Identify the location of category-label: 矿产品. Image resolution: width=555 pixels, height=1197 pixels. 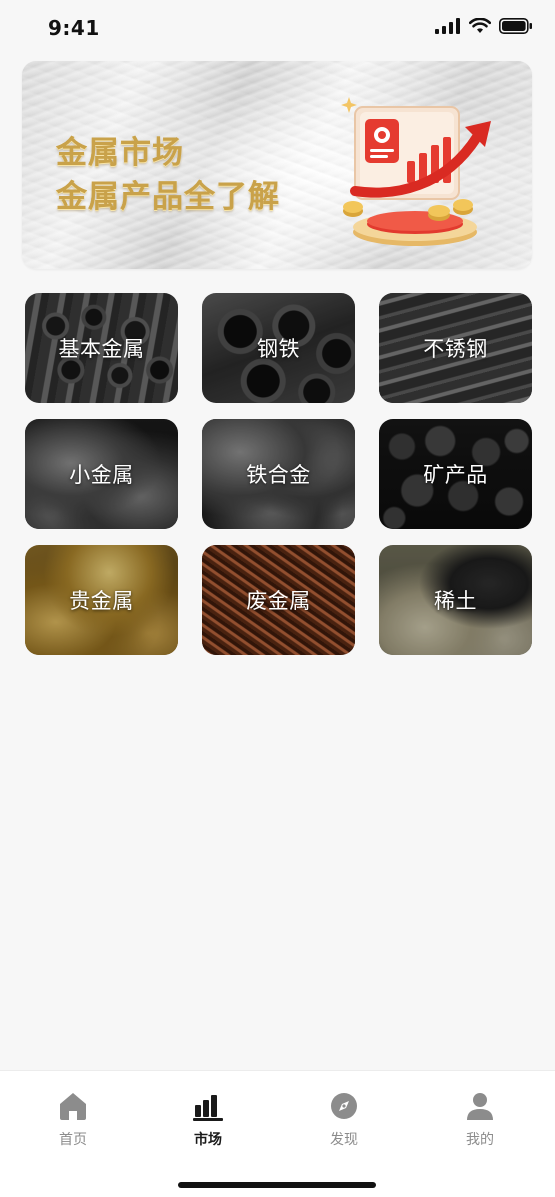
(455, 475).